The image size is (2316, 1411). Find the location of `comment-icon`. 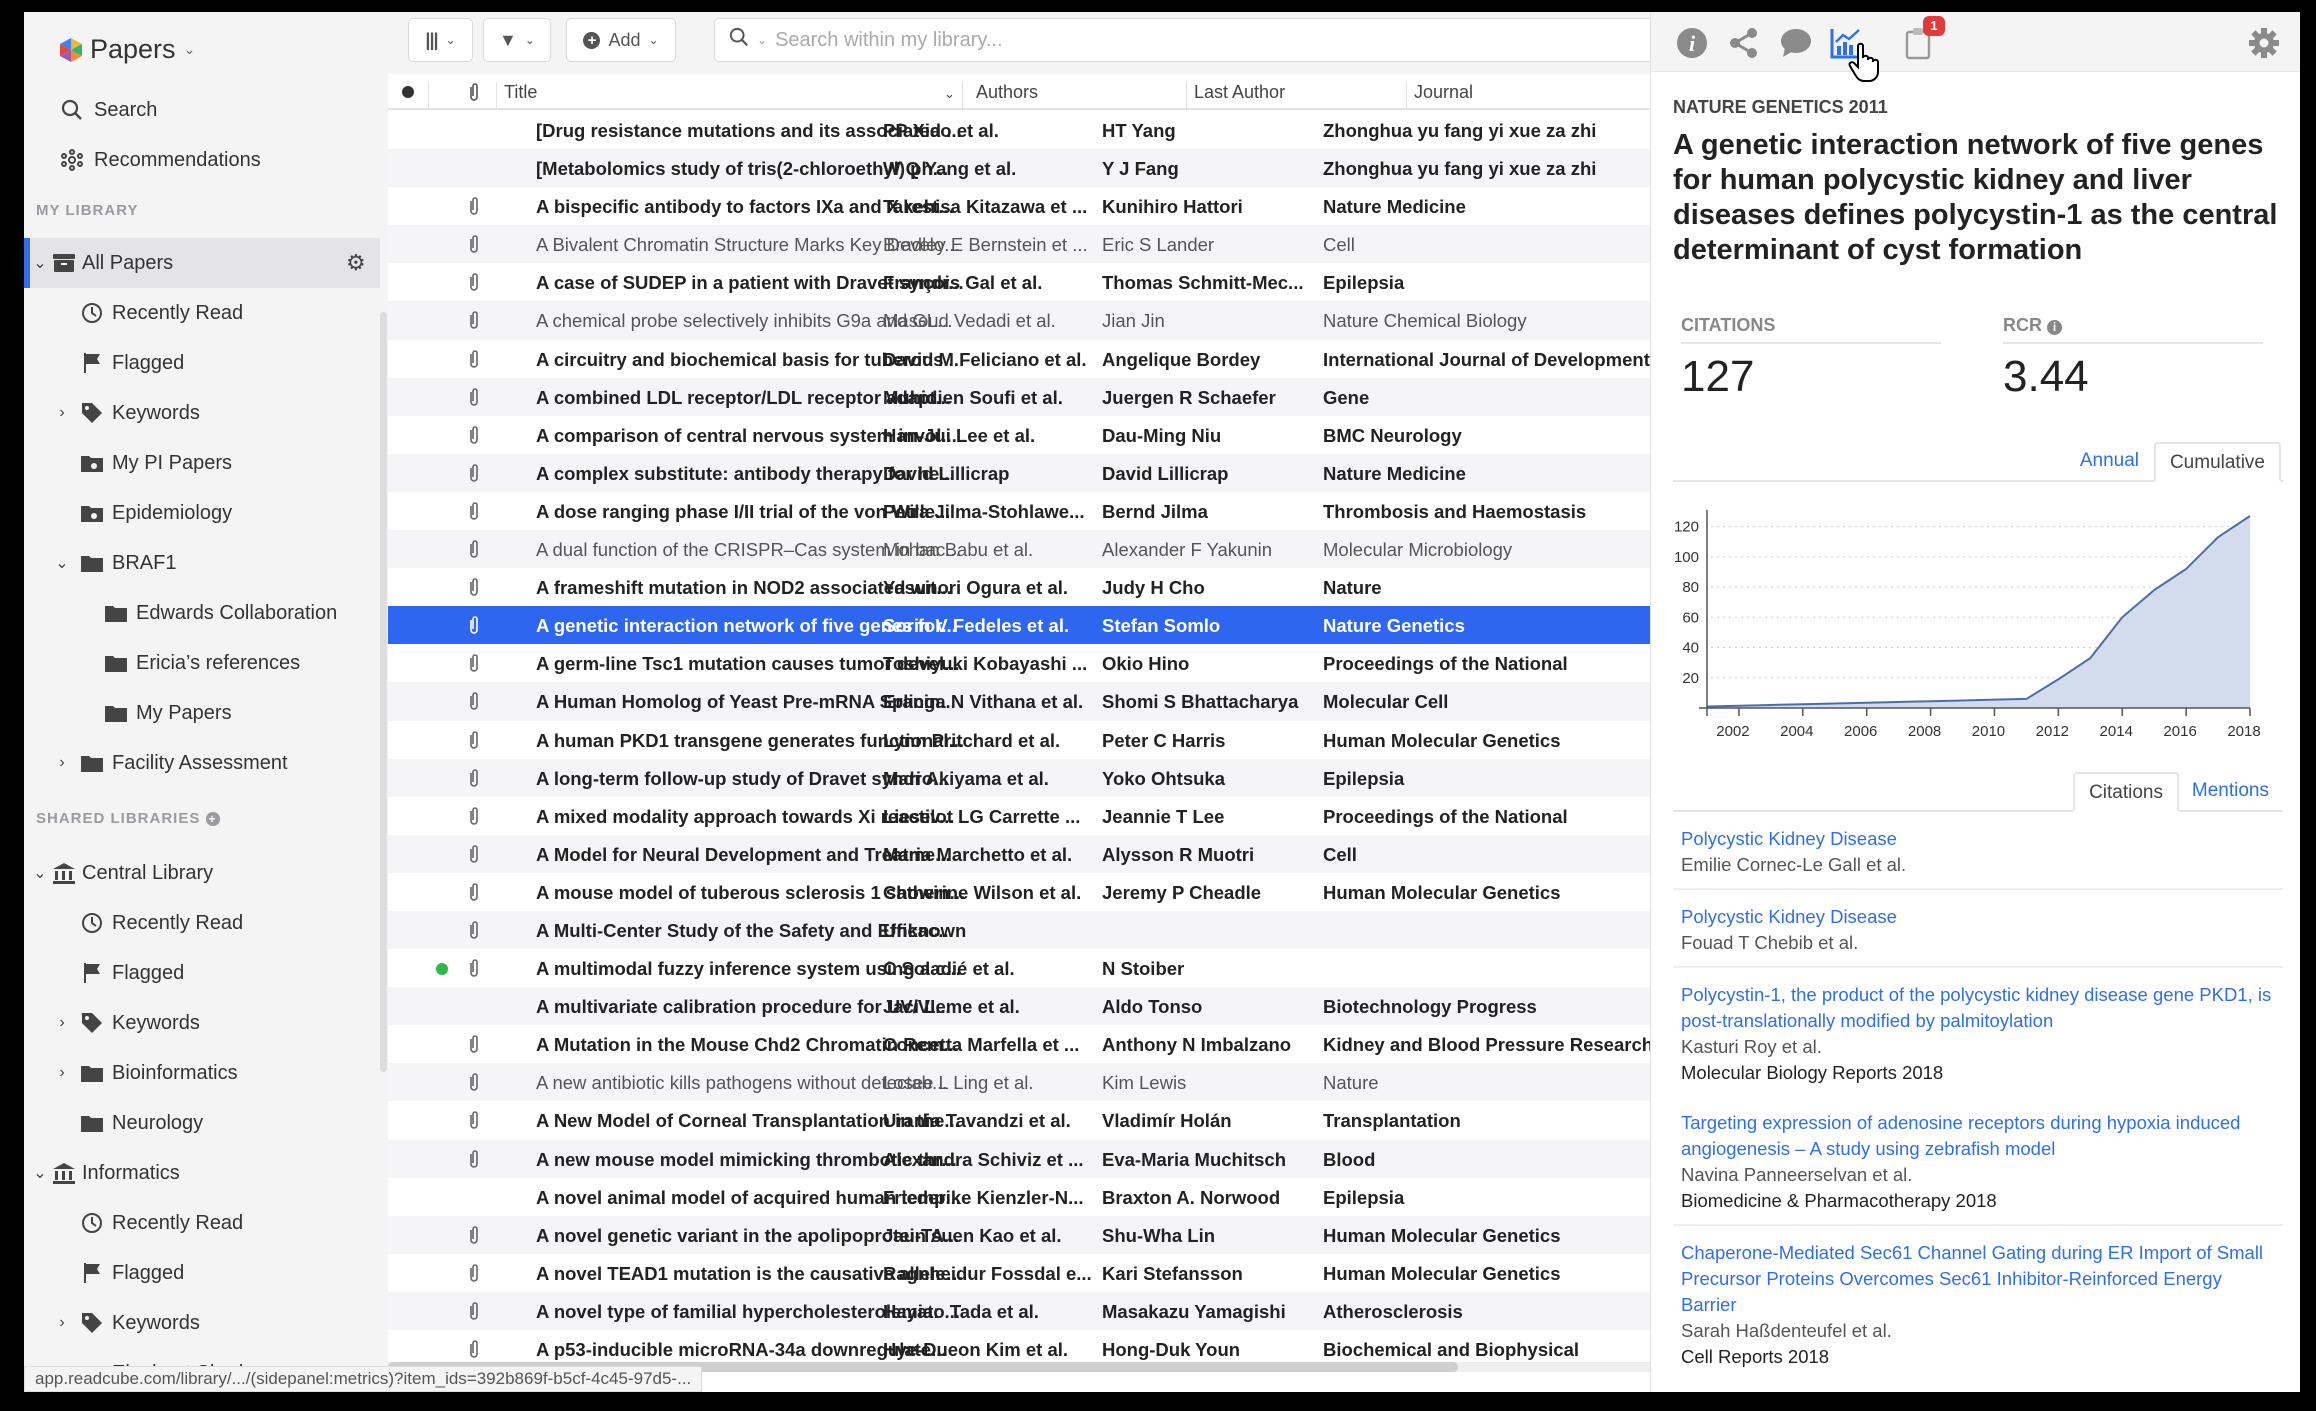

comment-icon is located at coordinates (1796, 43).